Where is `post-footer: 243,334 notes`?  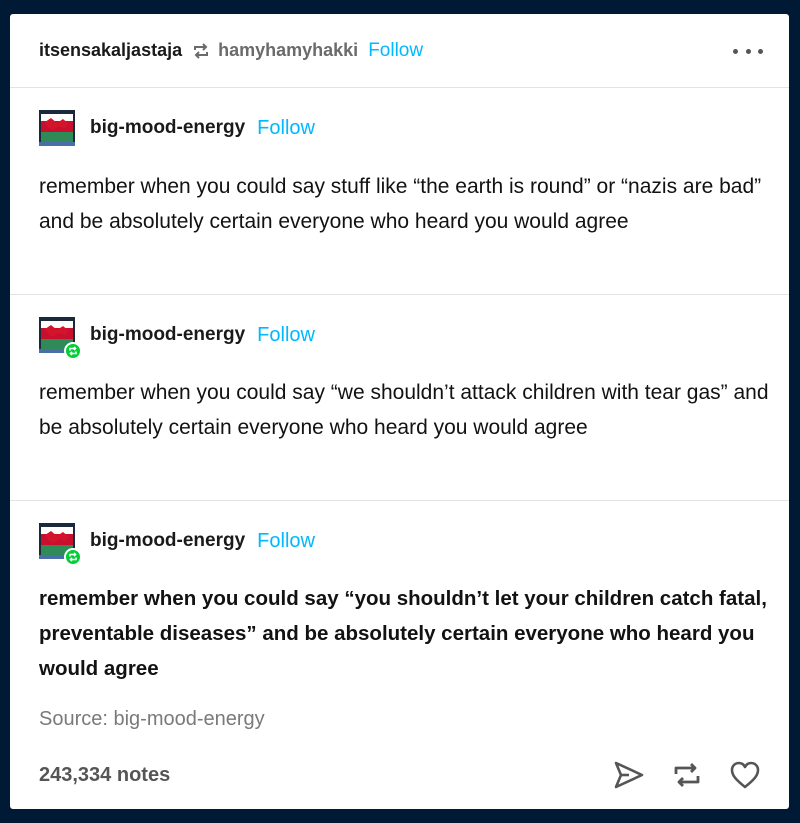 post-footer: 243,334 notes is located at coordinates (401, 775).